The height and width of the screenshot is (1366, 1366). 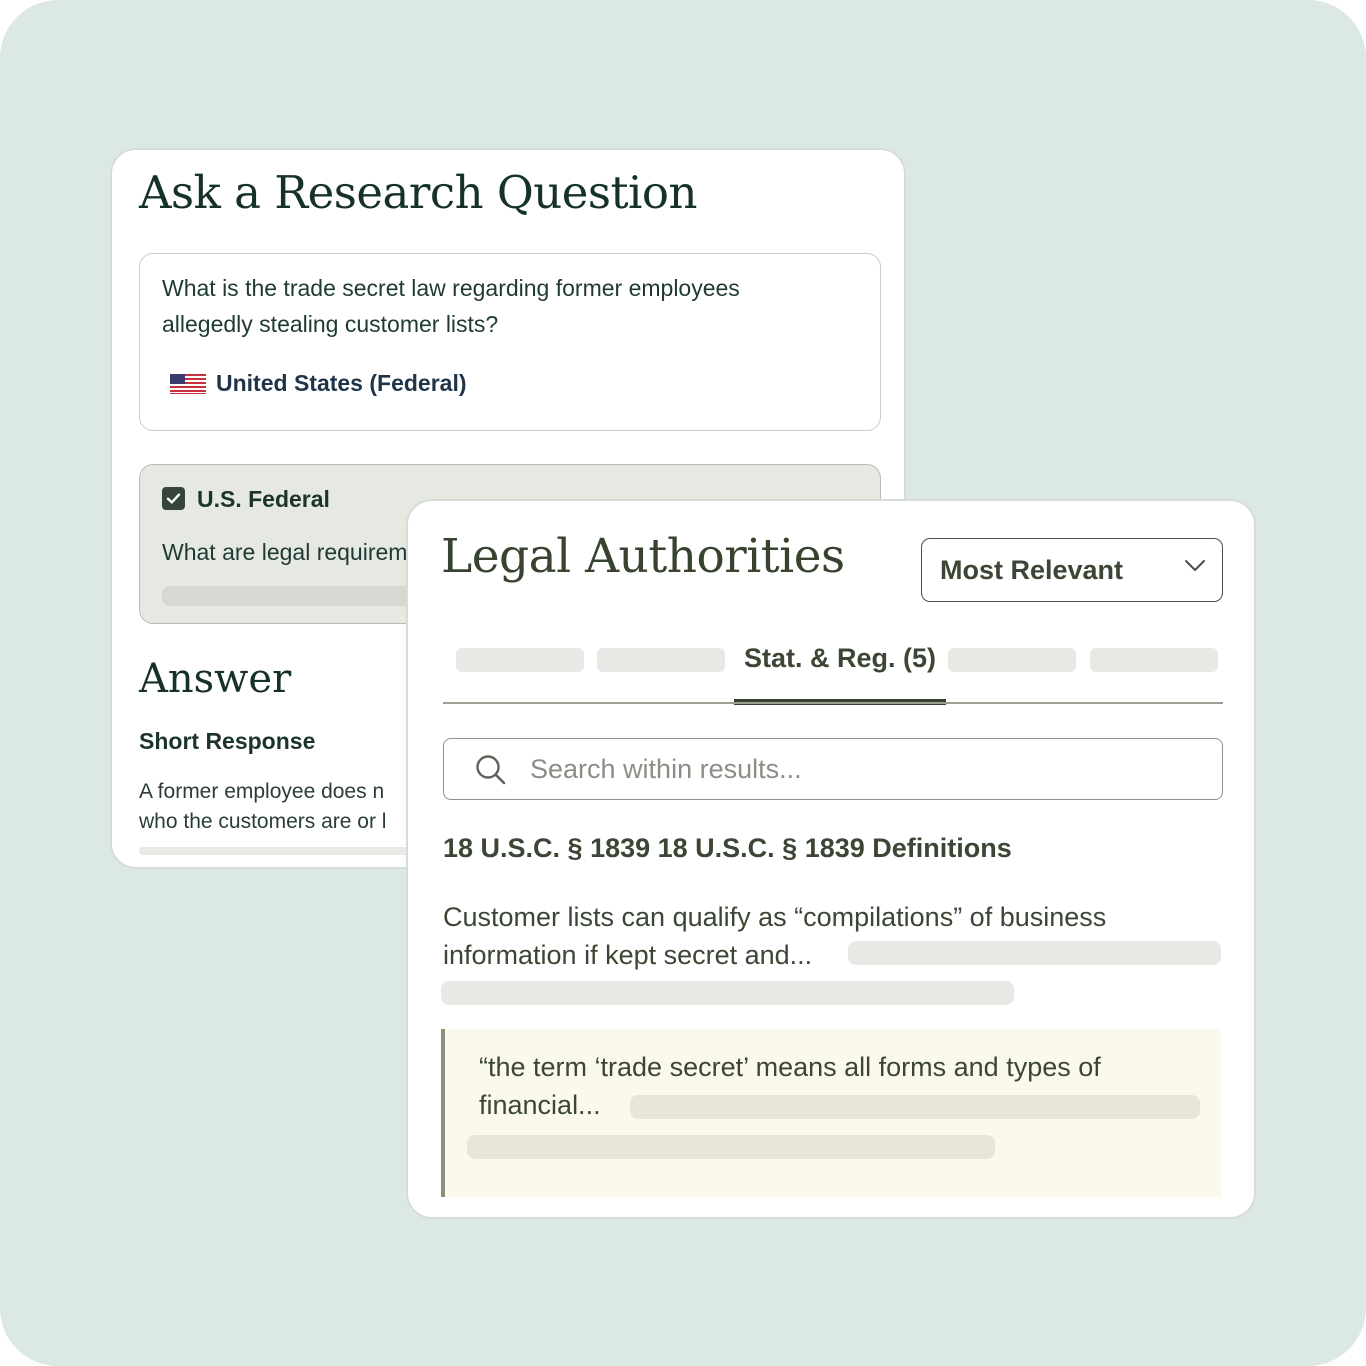 I want to click on jurisdiction-selector: United States (Federal), so click(x=318, y=383).